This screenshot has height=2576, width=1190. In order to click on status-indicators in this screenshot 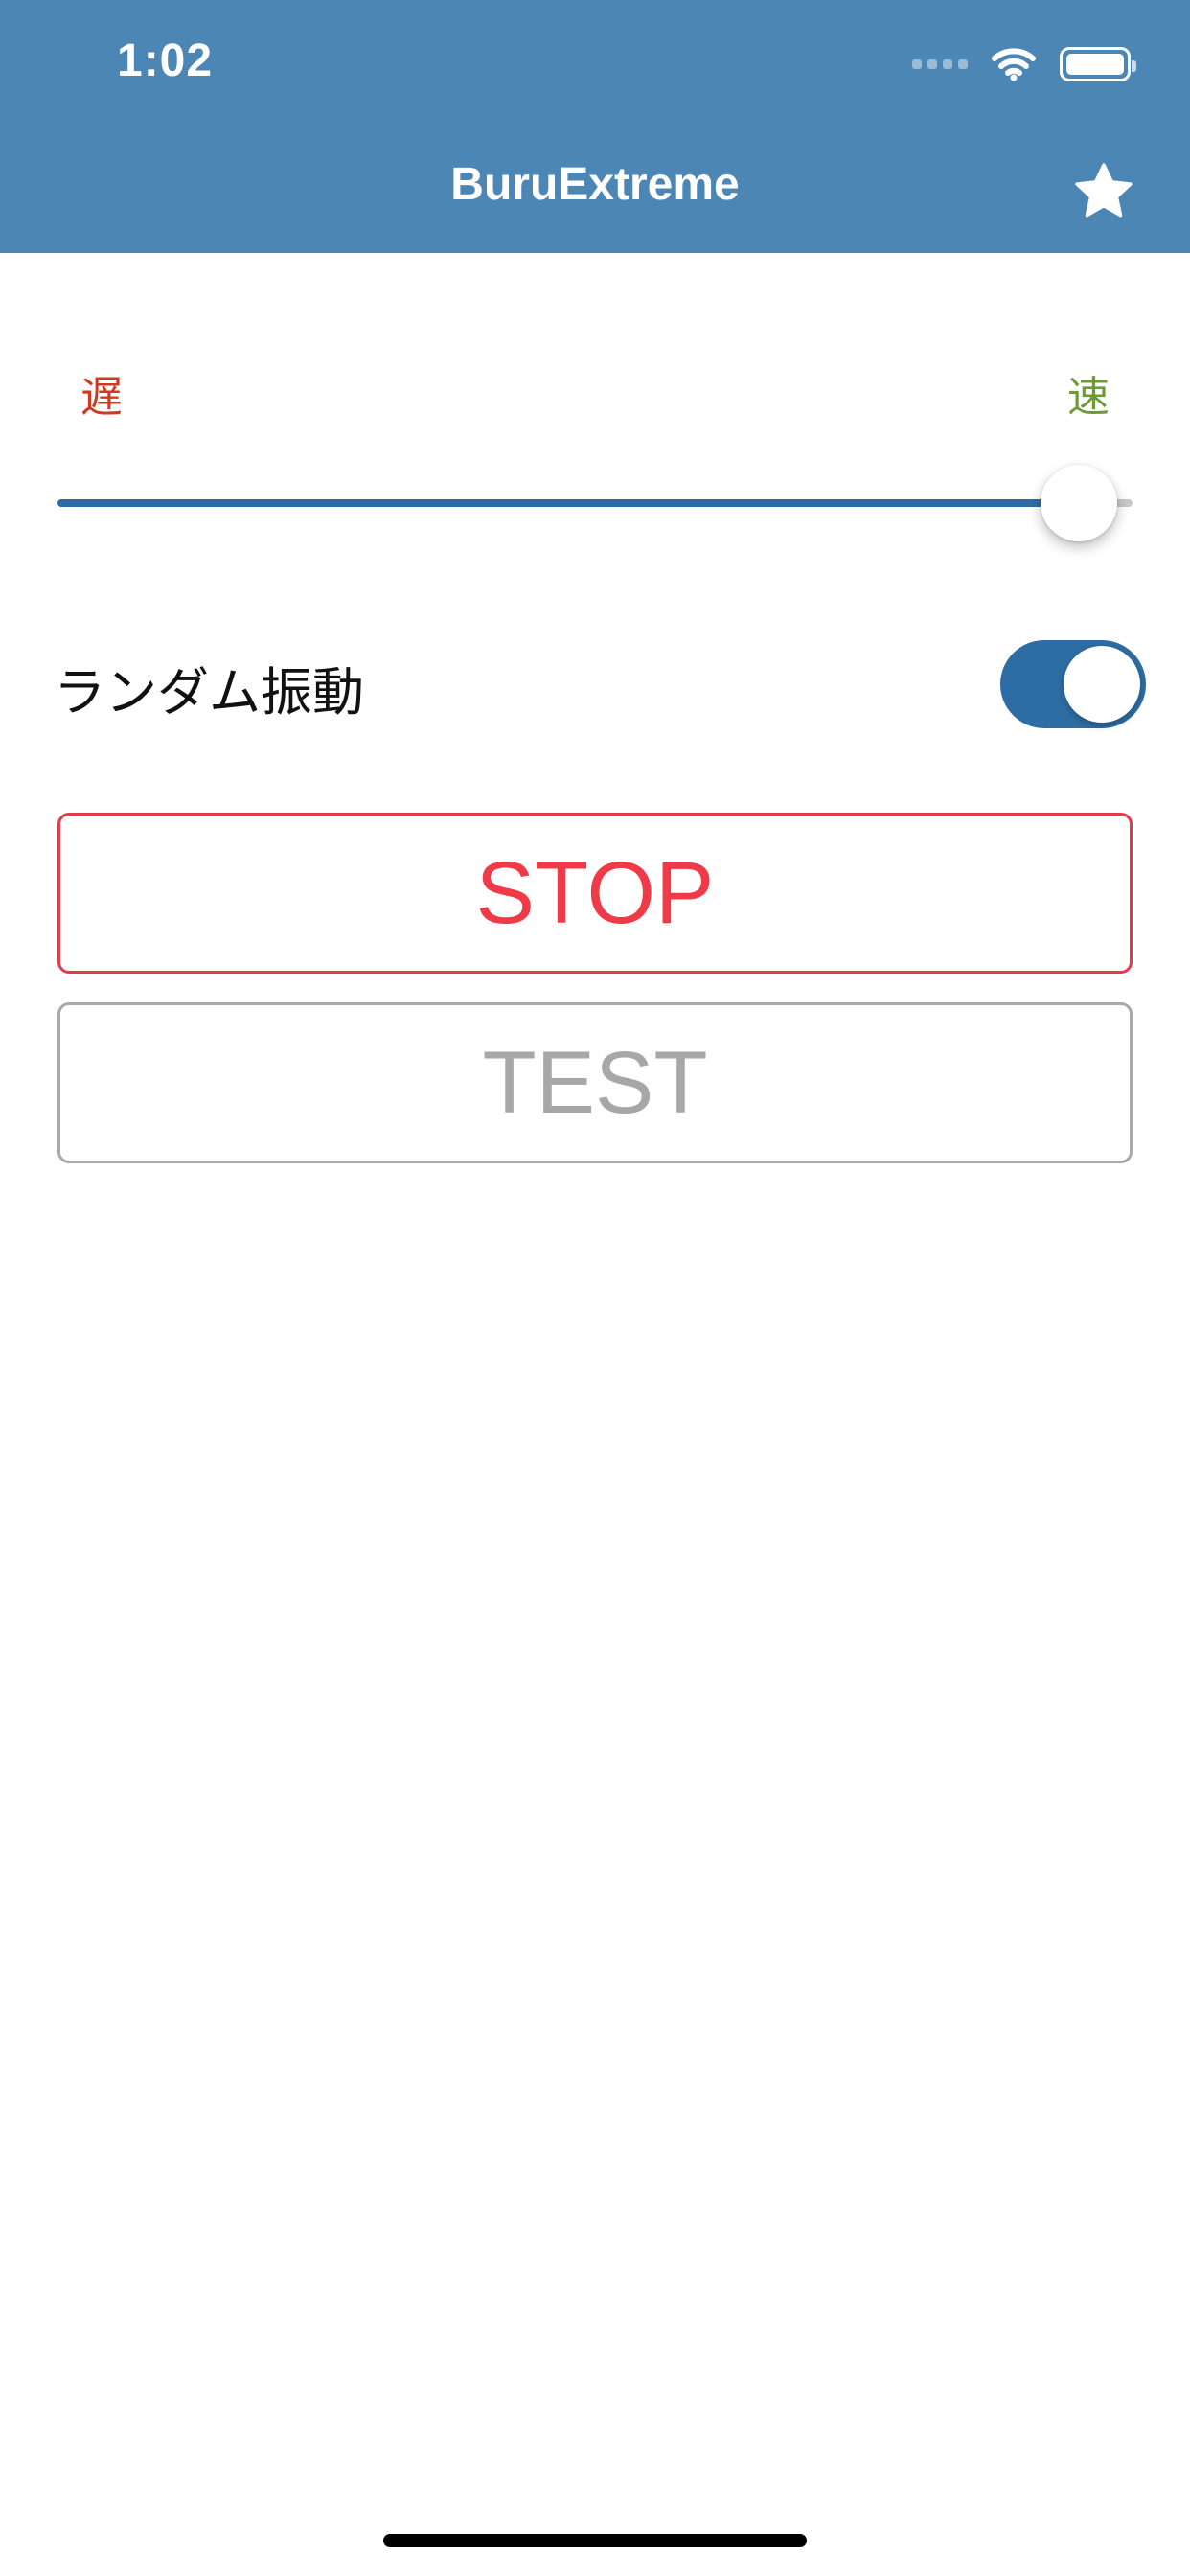, I will do `click(1024, 64)`.